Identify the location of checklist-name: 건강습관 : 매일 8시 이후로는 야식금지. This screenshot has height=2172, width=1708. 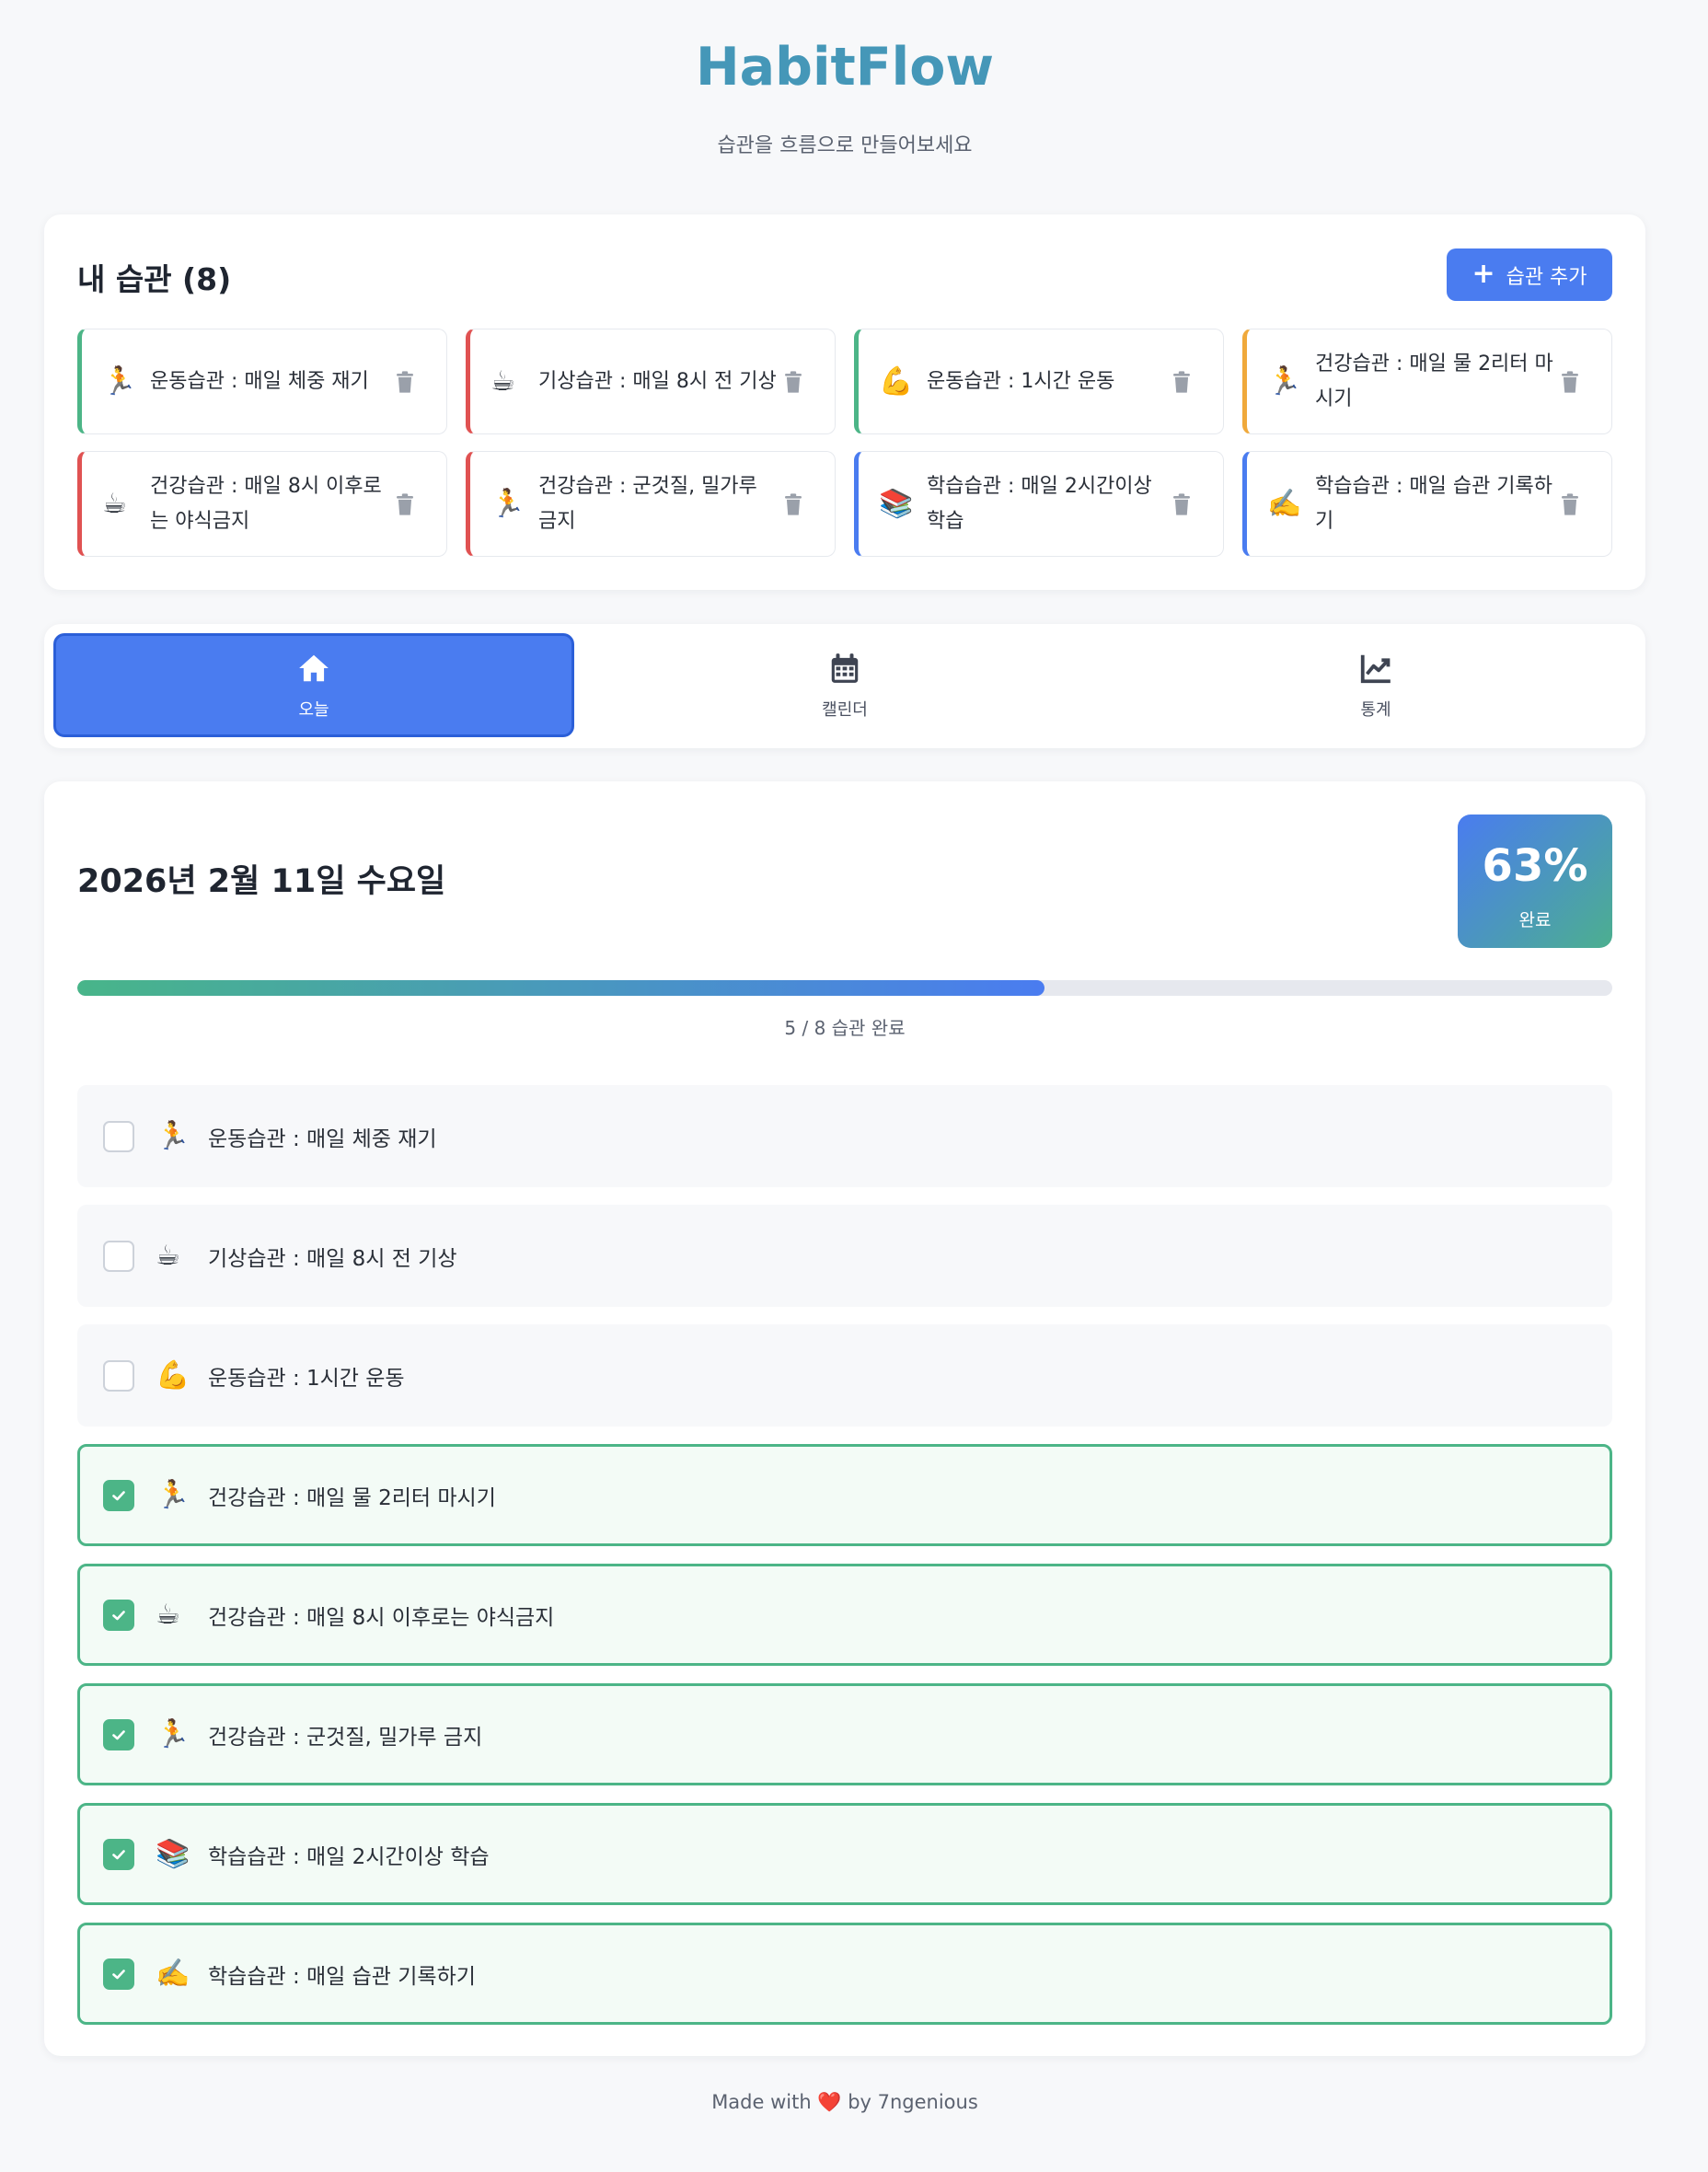
(382, 1617).